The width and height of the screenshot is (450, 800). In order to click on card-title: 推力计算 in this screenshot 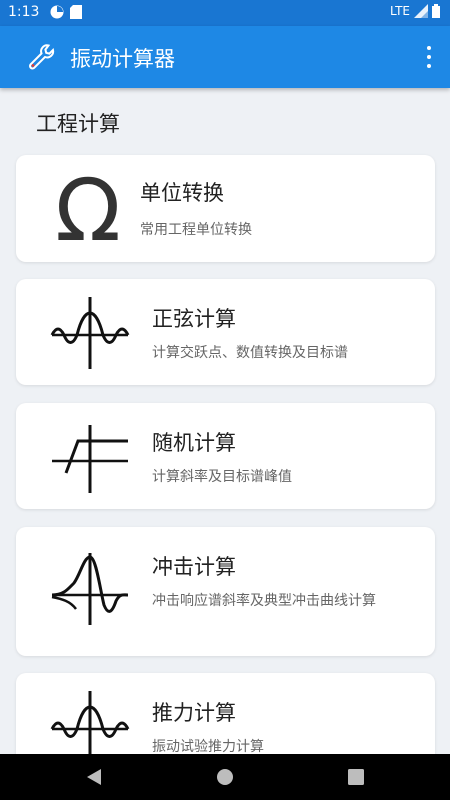, I will do `click(194, 713)`.